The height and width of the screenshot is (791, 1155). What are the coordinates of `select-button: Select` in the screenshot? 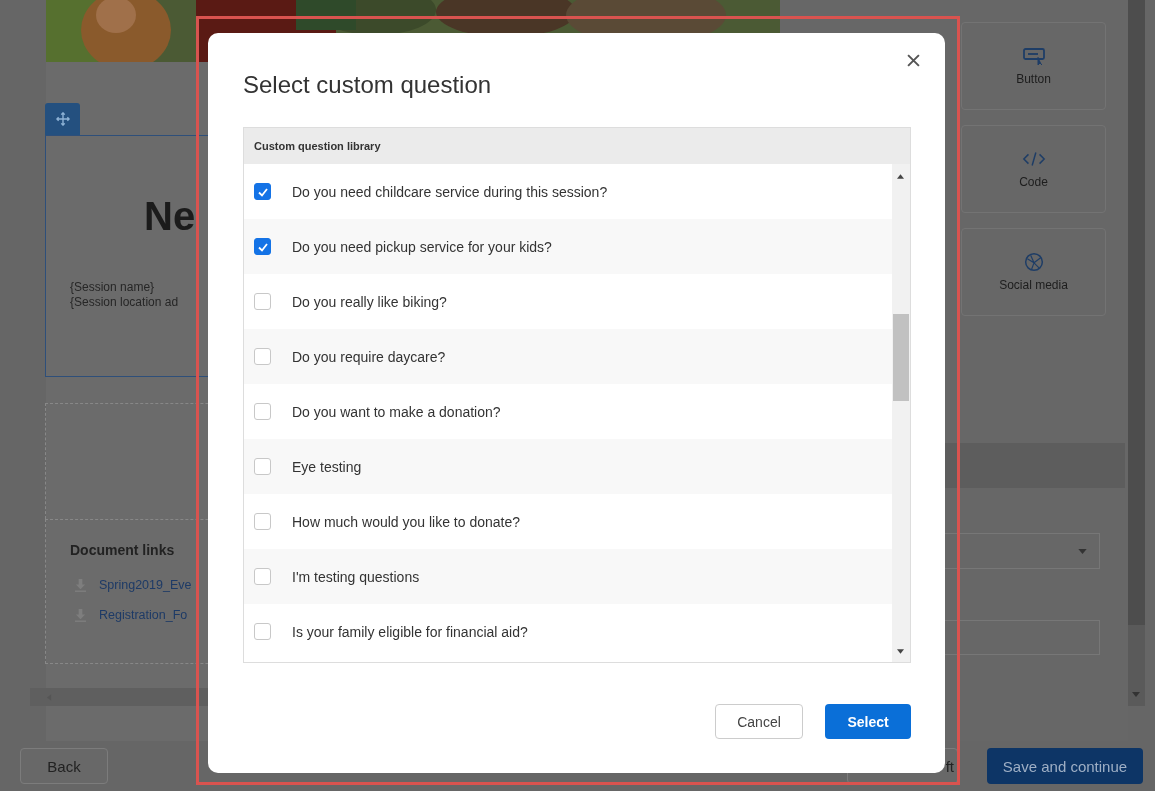 It's located at (868, 721).